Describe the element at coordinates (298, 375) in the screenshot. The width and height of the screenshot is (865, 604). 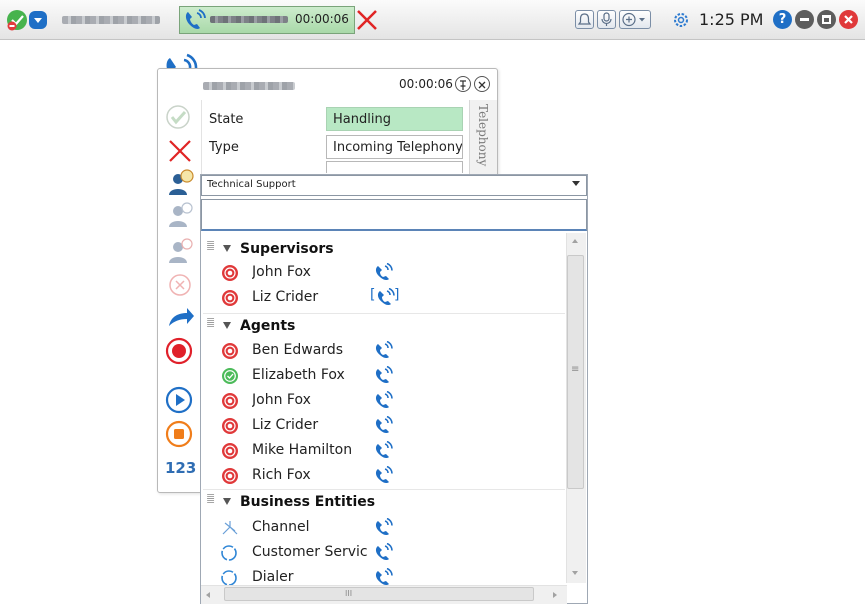
I see `item-name: Elizabeth Fox` at that location.